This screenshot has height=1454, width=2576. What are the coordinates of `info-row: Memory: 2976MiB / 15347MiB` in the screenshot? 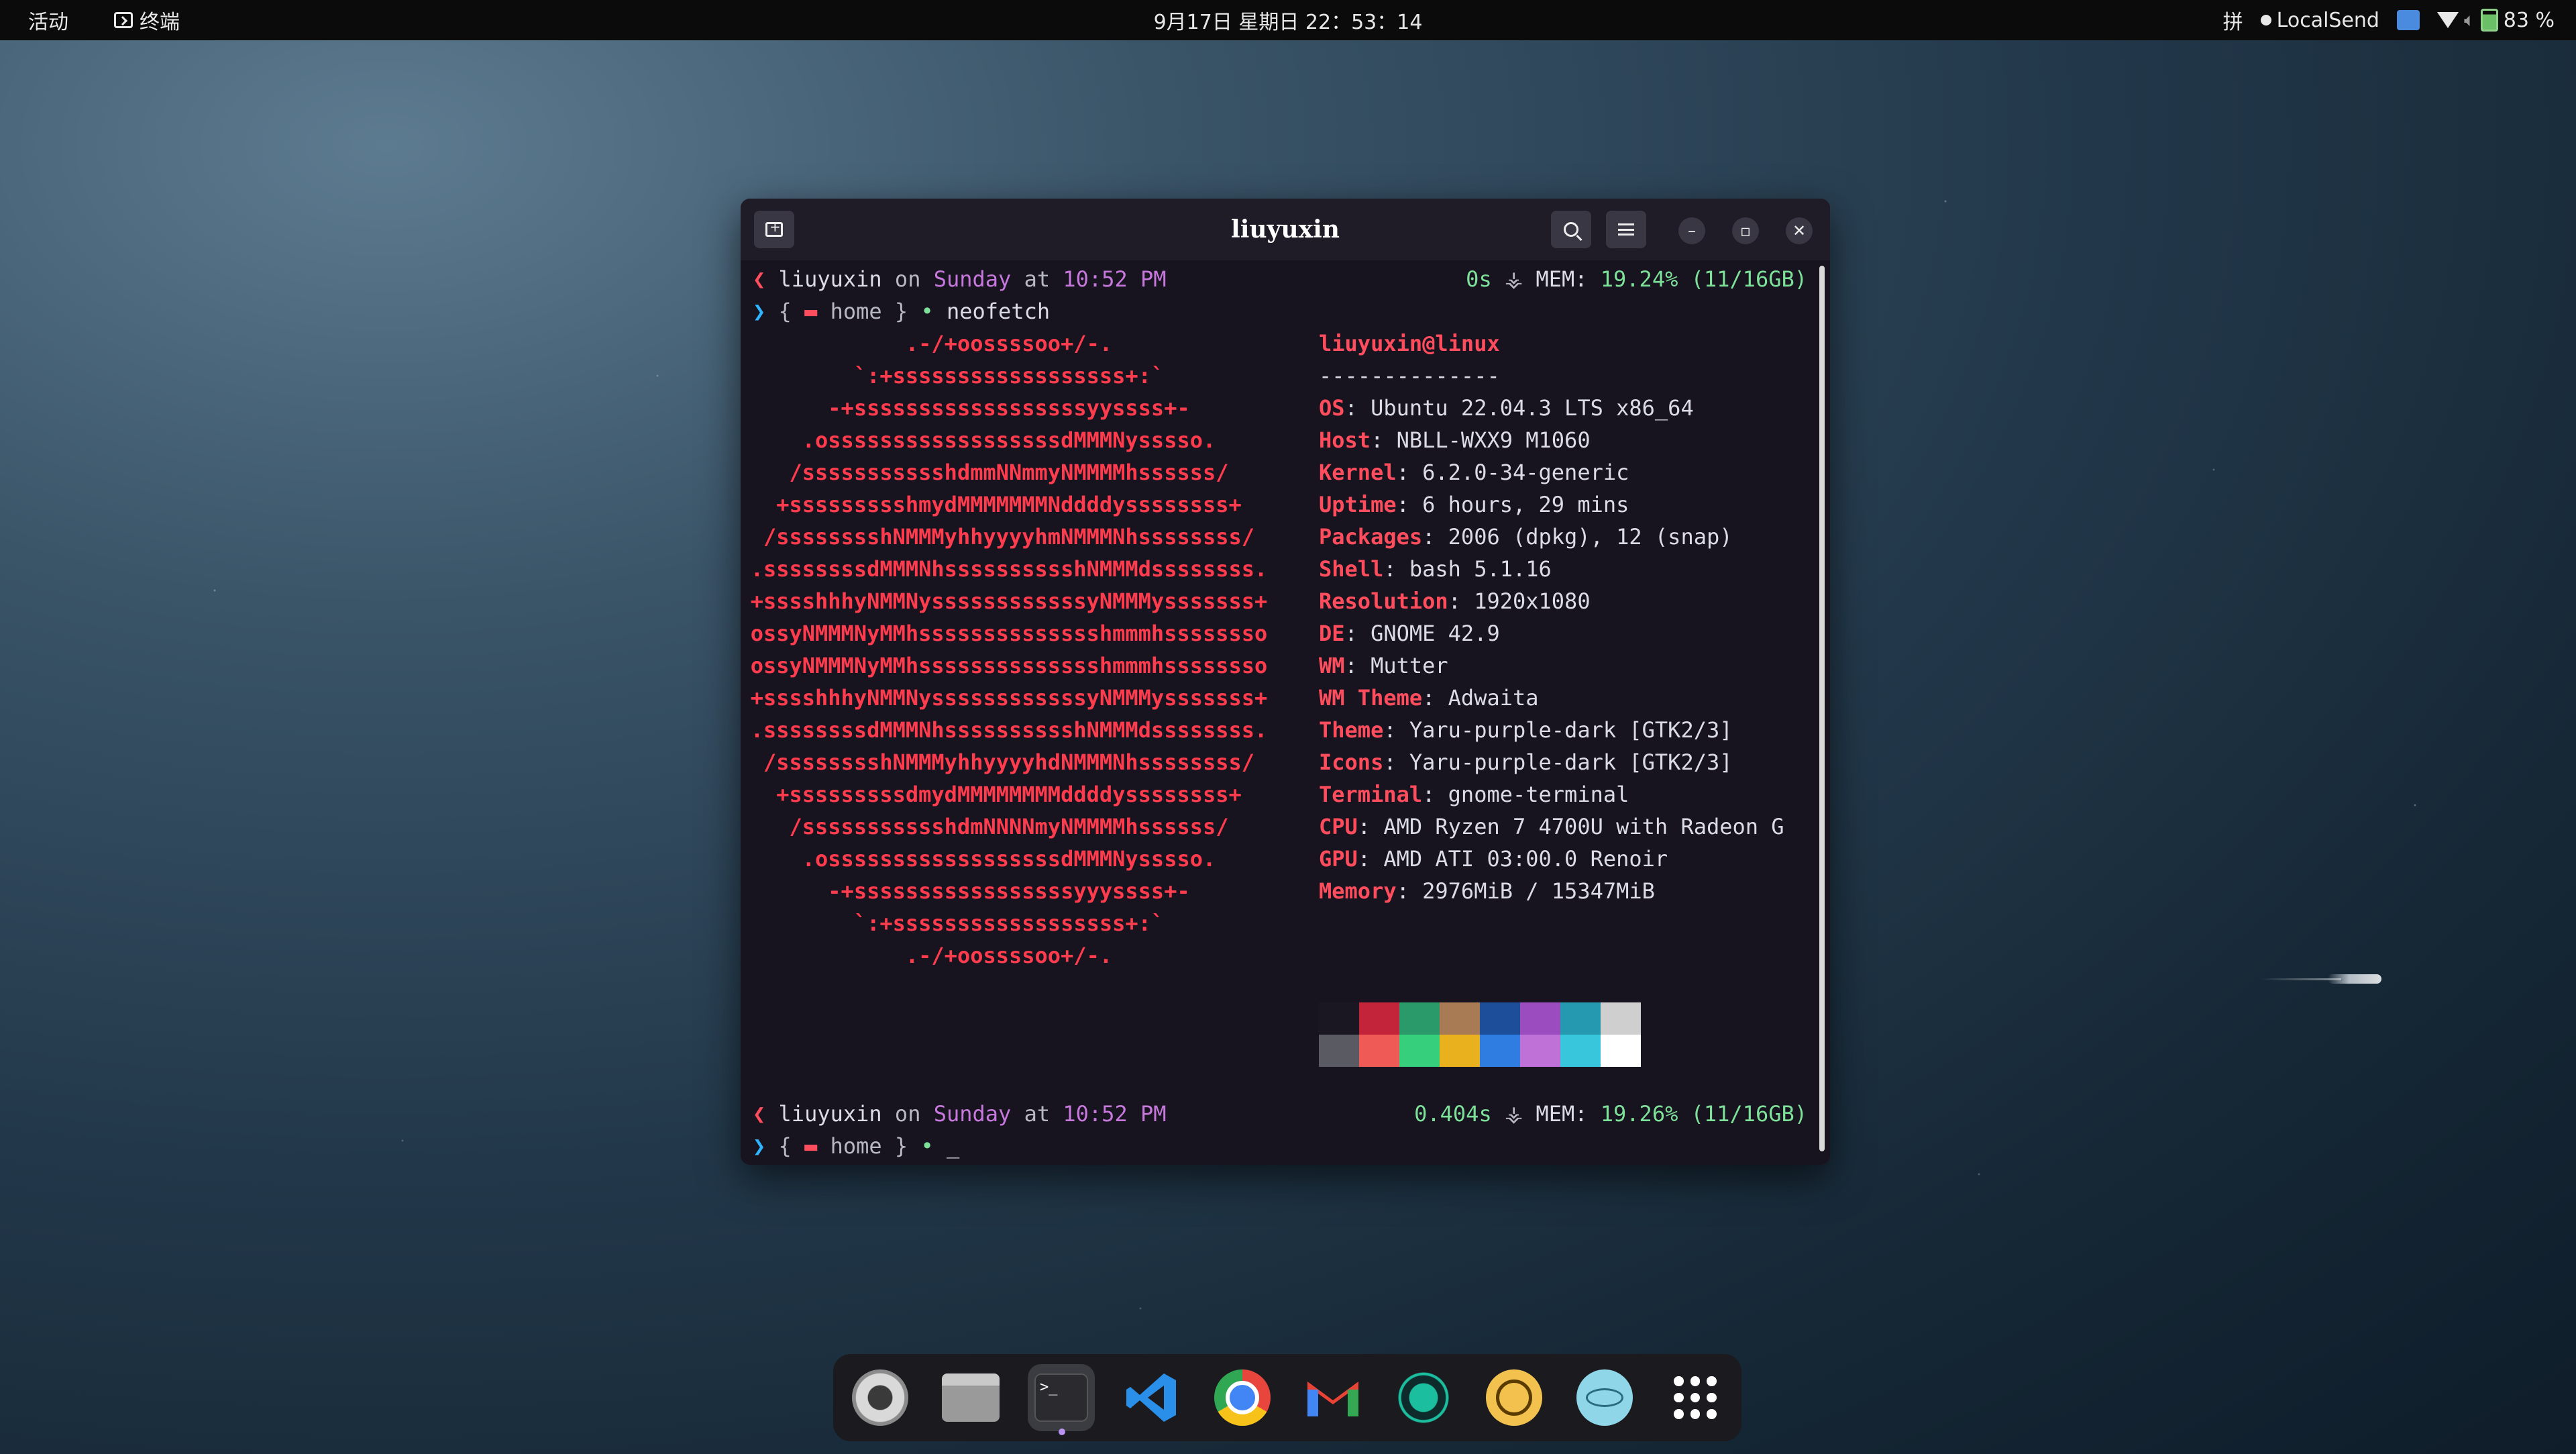 It's located at (1487, 891).